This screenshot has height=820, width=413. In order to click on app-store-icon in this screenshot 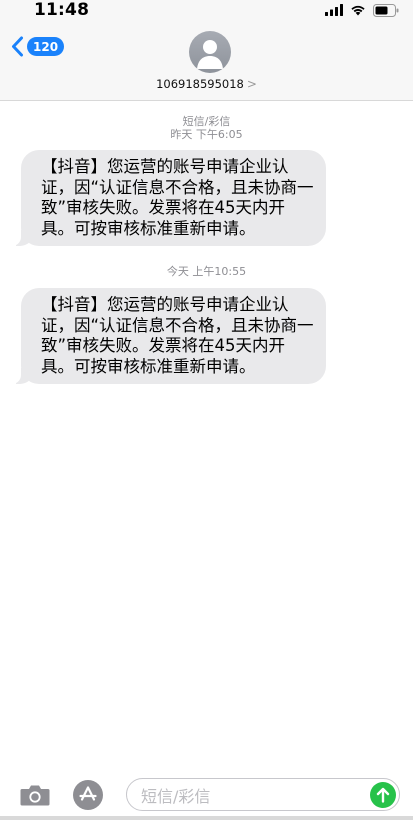, I will do `click(88, 793)`.